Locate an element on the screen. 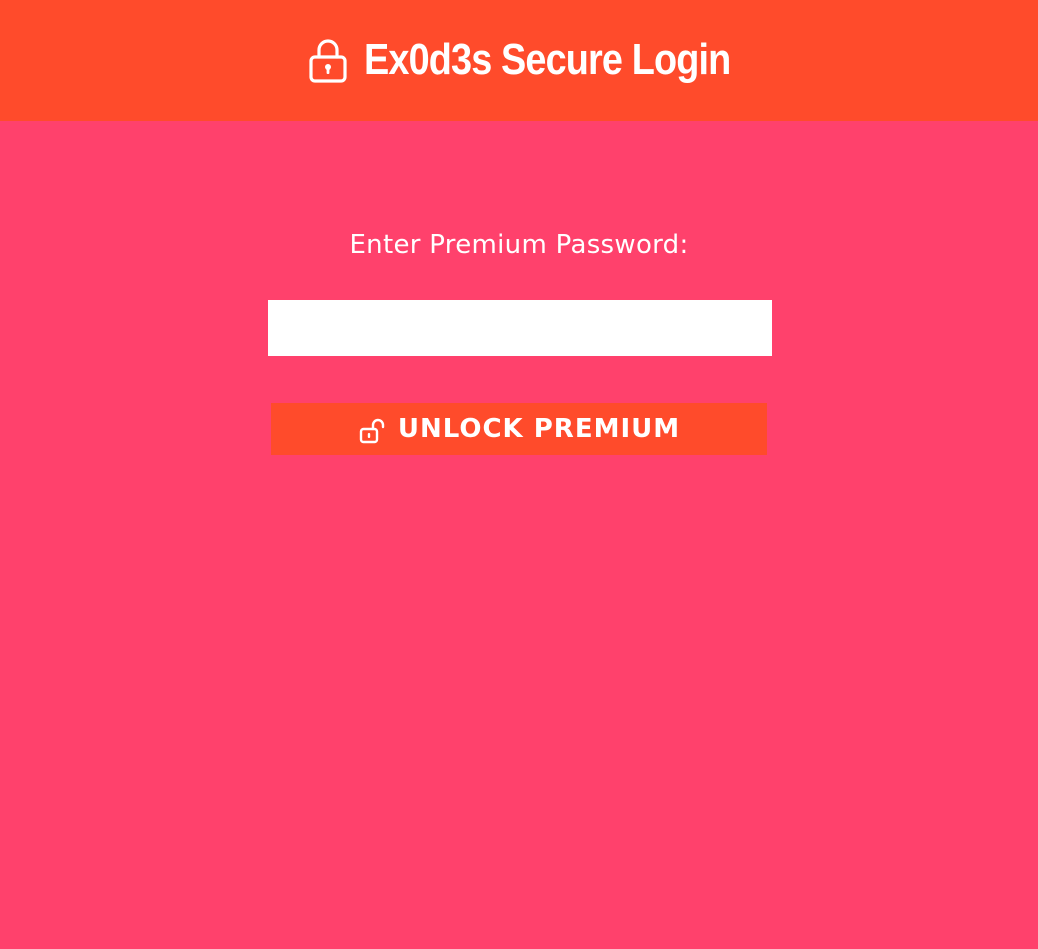 The height and width of the screenshot is (949, 1038). header-content: Ex0d3s Secure Login is located at coordinates (519, 59).